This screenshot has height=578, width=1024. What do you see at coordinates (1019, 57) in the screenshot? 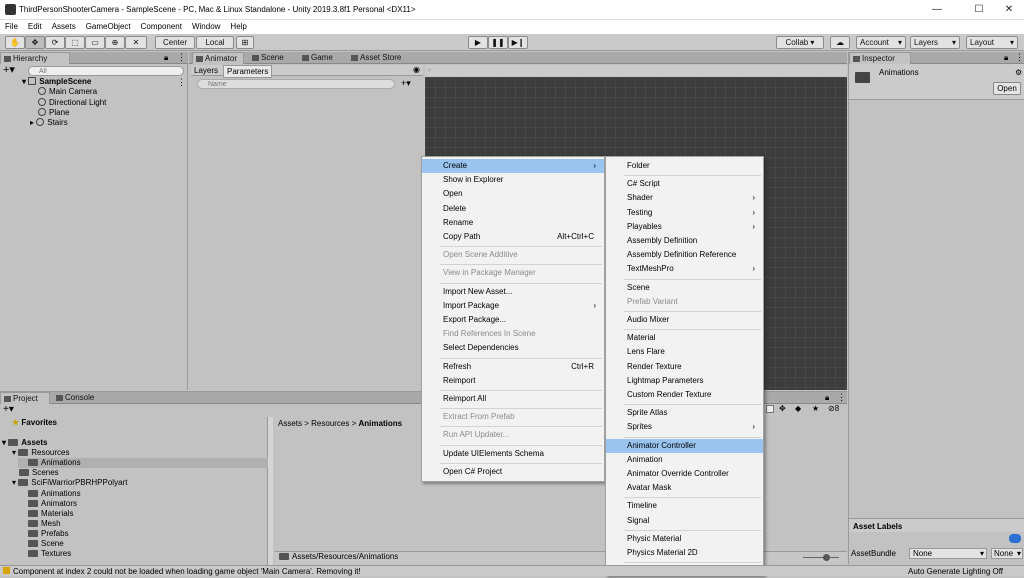
I see `panel-menu-icon: ⋮` at bounding box center [1019, 57].